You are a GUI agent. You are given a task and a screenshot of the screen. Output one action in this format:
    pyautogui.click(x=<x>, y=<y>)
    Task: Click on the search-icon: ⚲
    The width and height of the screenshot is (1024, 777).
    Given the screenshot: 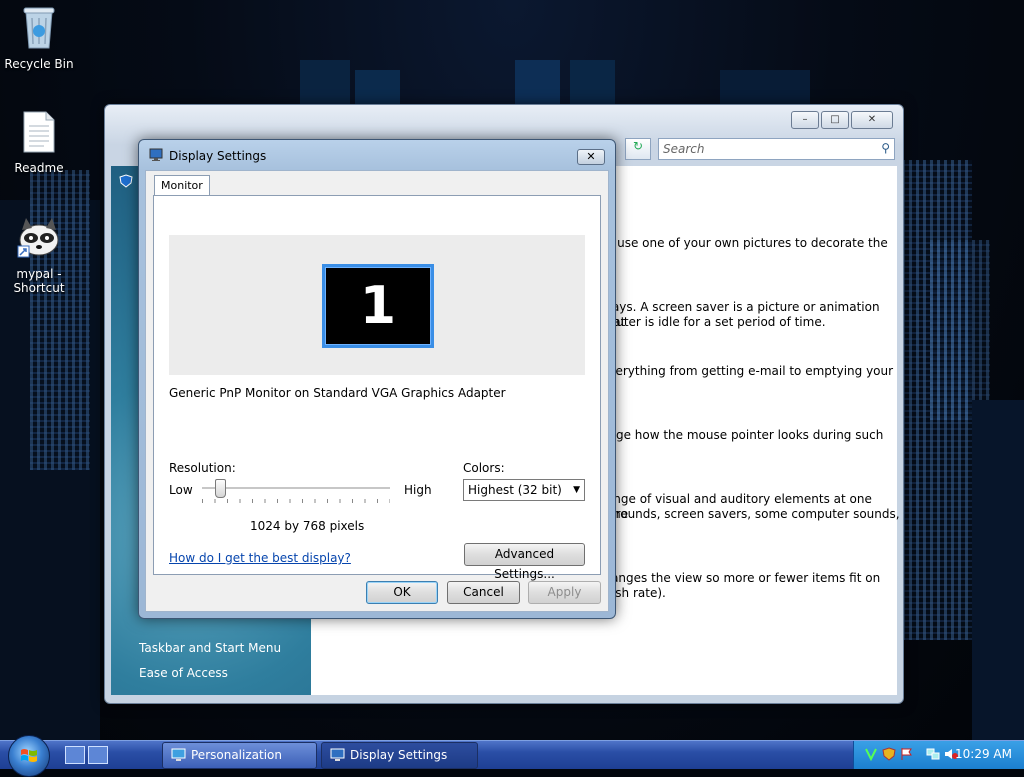 What is the action you would take?
    pyautogui.click(x=885, y=148)
    